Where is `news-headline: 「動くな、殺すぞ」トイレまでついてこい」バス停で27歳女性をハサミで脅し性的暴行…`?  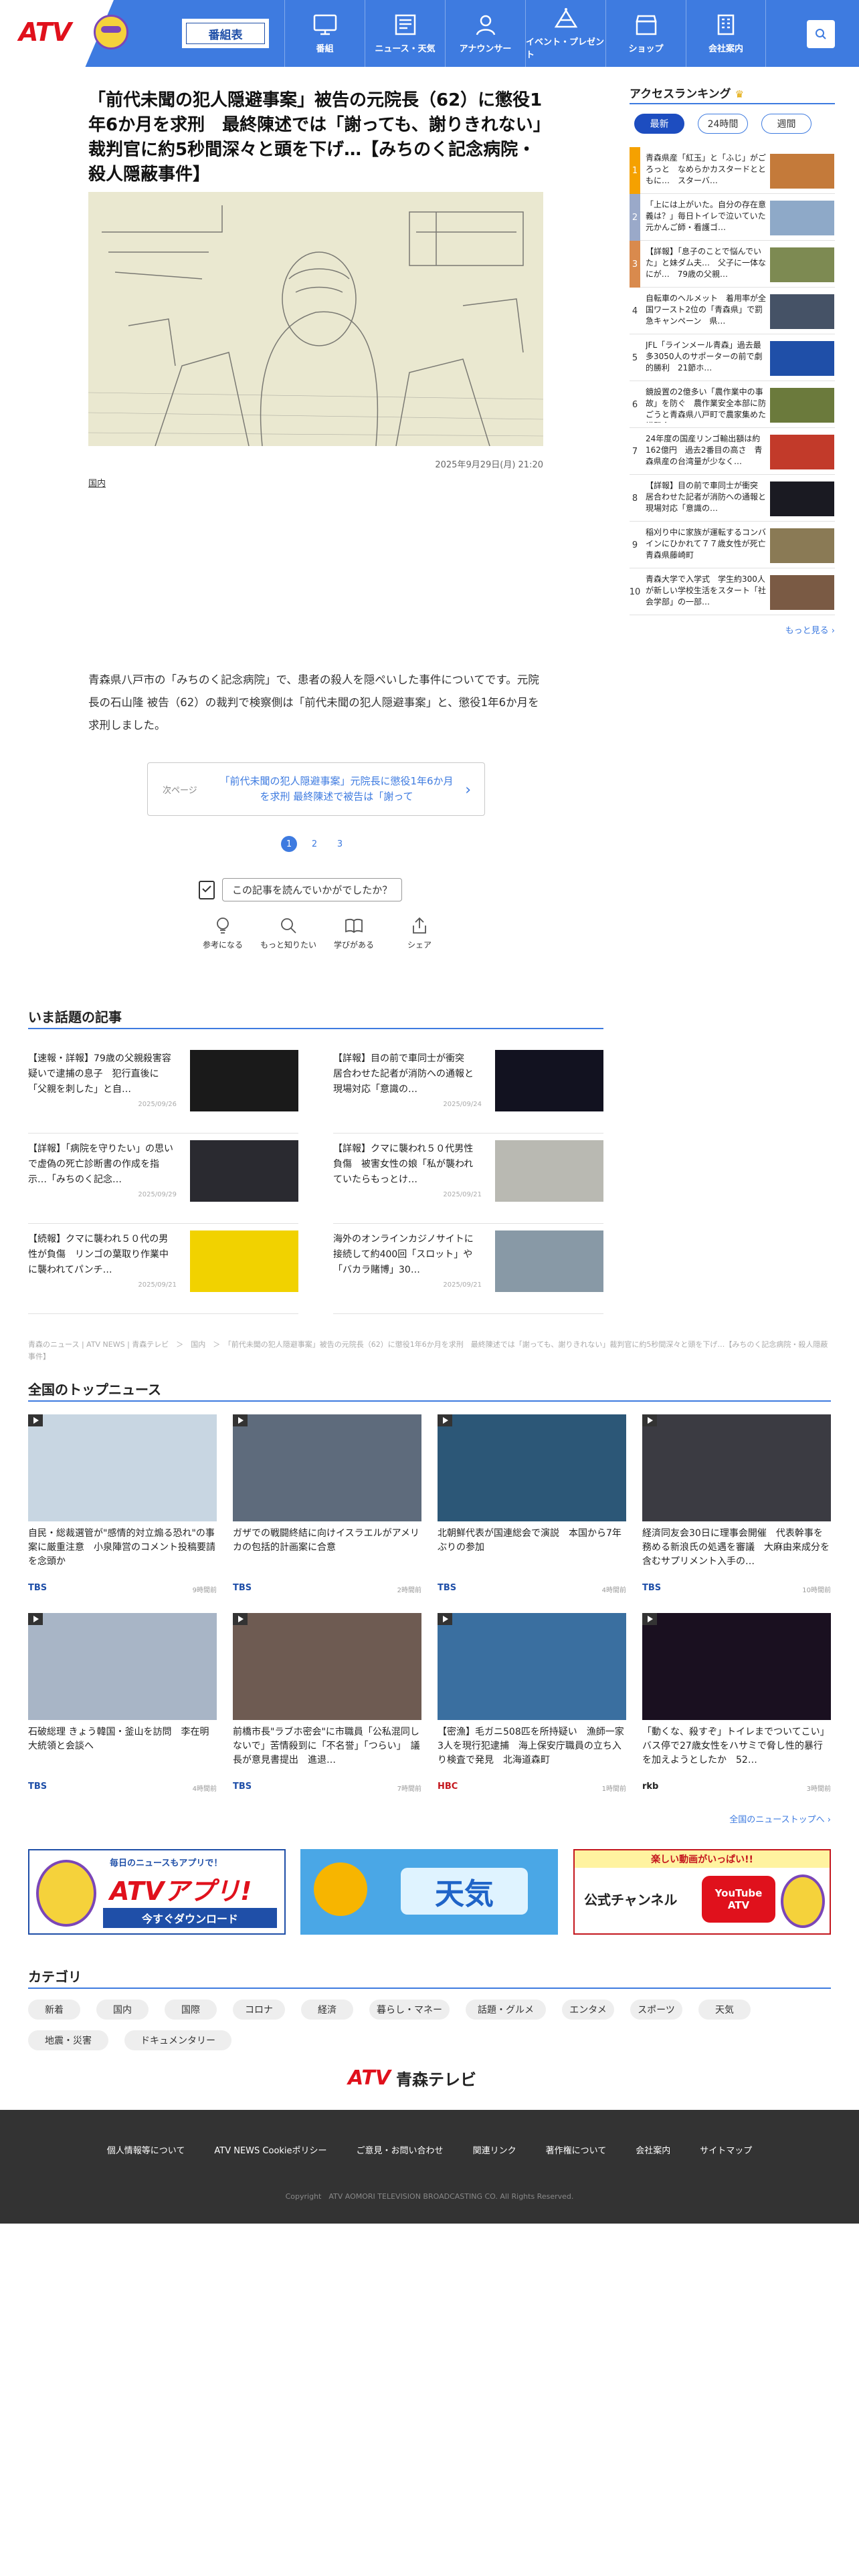
news-headline: 「動くな、殺すぞ」トイレまでついてこい」バス停で27歳女性をハサミで脅し性的暴行… is located at coordinates (736, 1746).